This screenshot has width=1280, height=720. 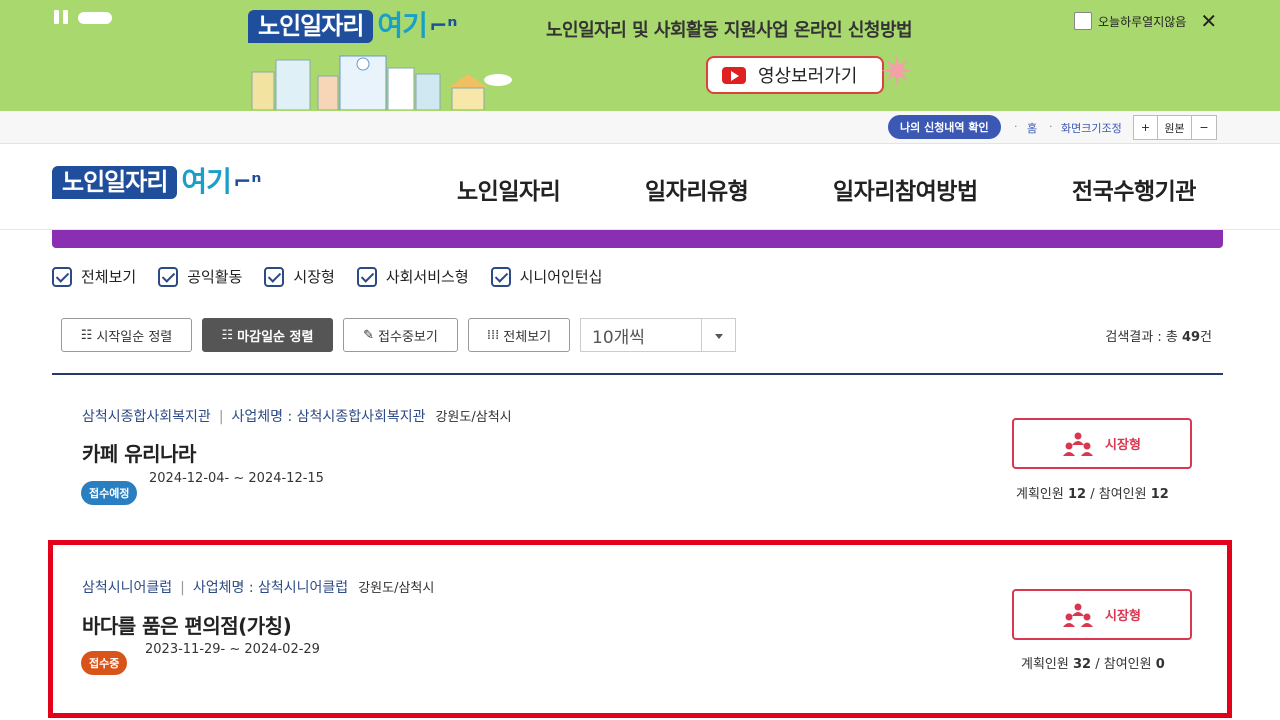 What do you see at coordinates (402, 25) in the screenshot?
I see `banner-logo-sub: 여기` at bounding box center [402, 25].